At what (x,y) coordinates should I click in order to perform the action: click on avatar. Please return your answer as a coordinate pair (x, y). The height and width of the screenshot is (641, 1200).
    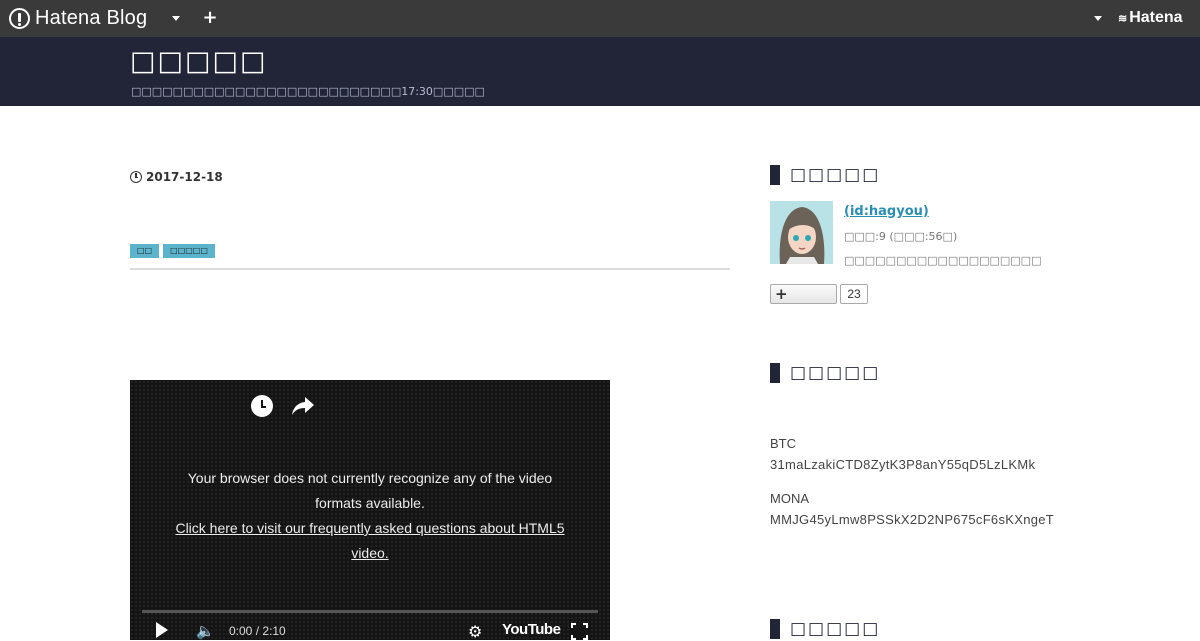
    Looking at the image, I should click on (801, 232).